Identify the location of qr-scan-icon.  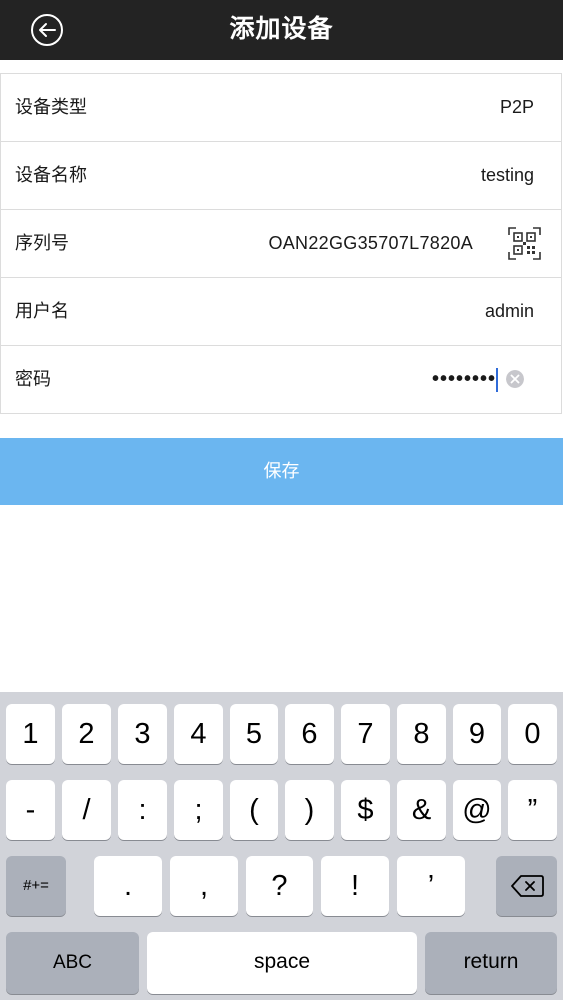
(524, 243).